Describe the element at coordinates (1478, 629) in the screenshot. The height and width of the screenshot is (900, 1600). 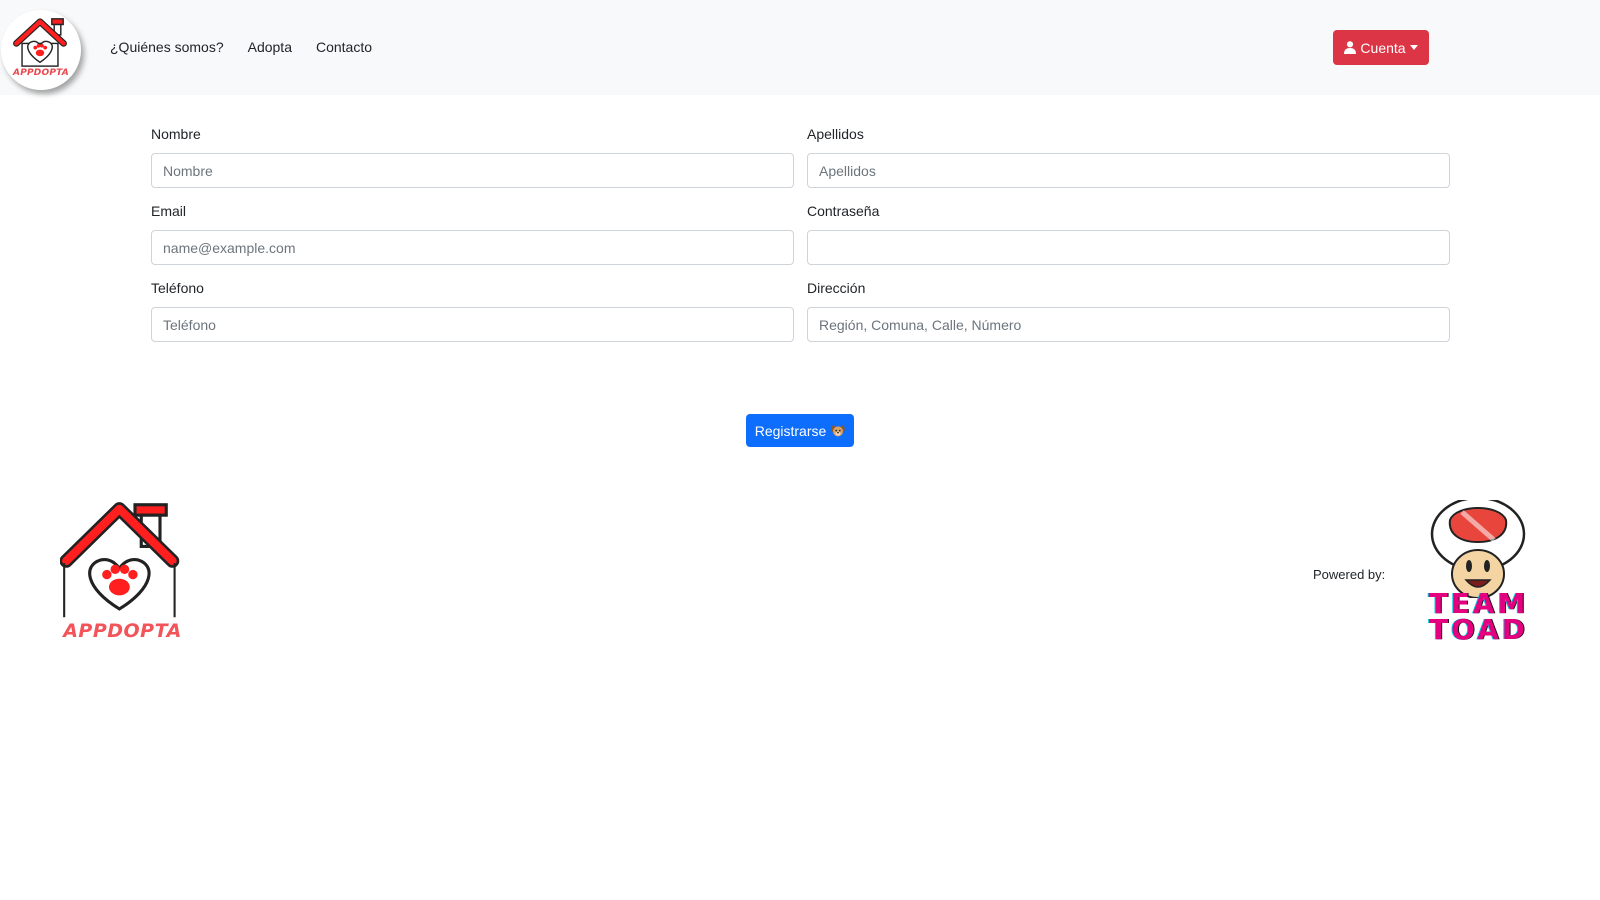
I see `team-toad-line2: TOAD` at that location.